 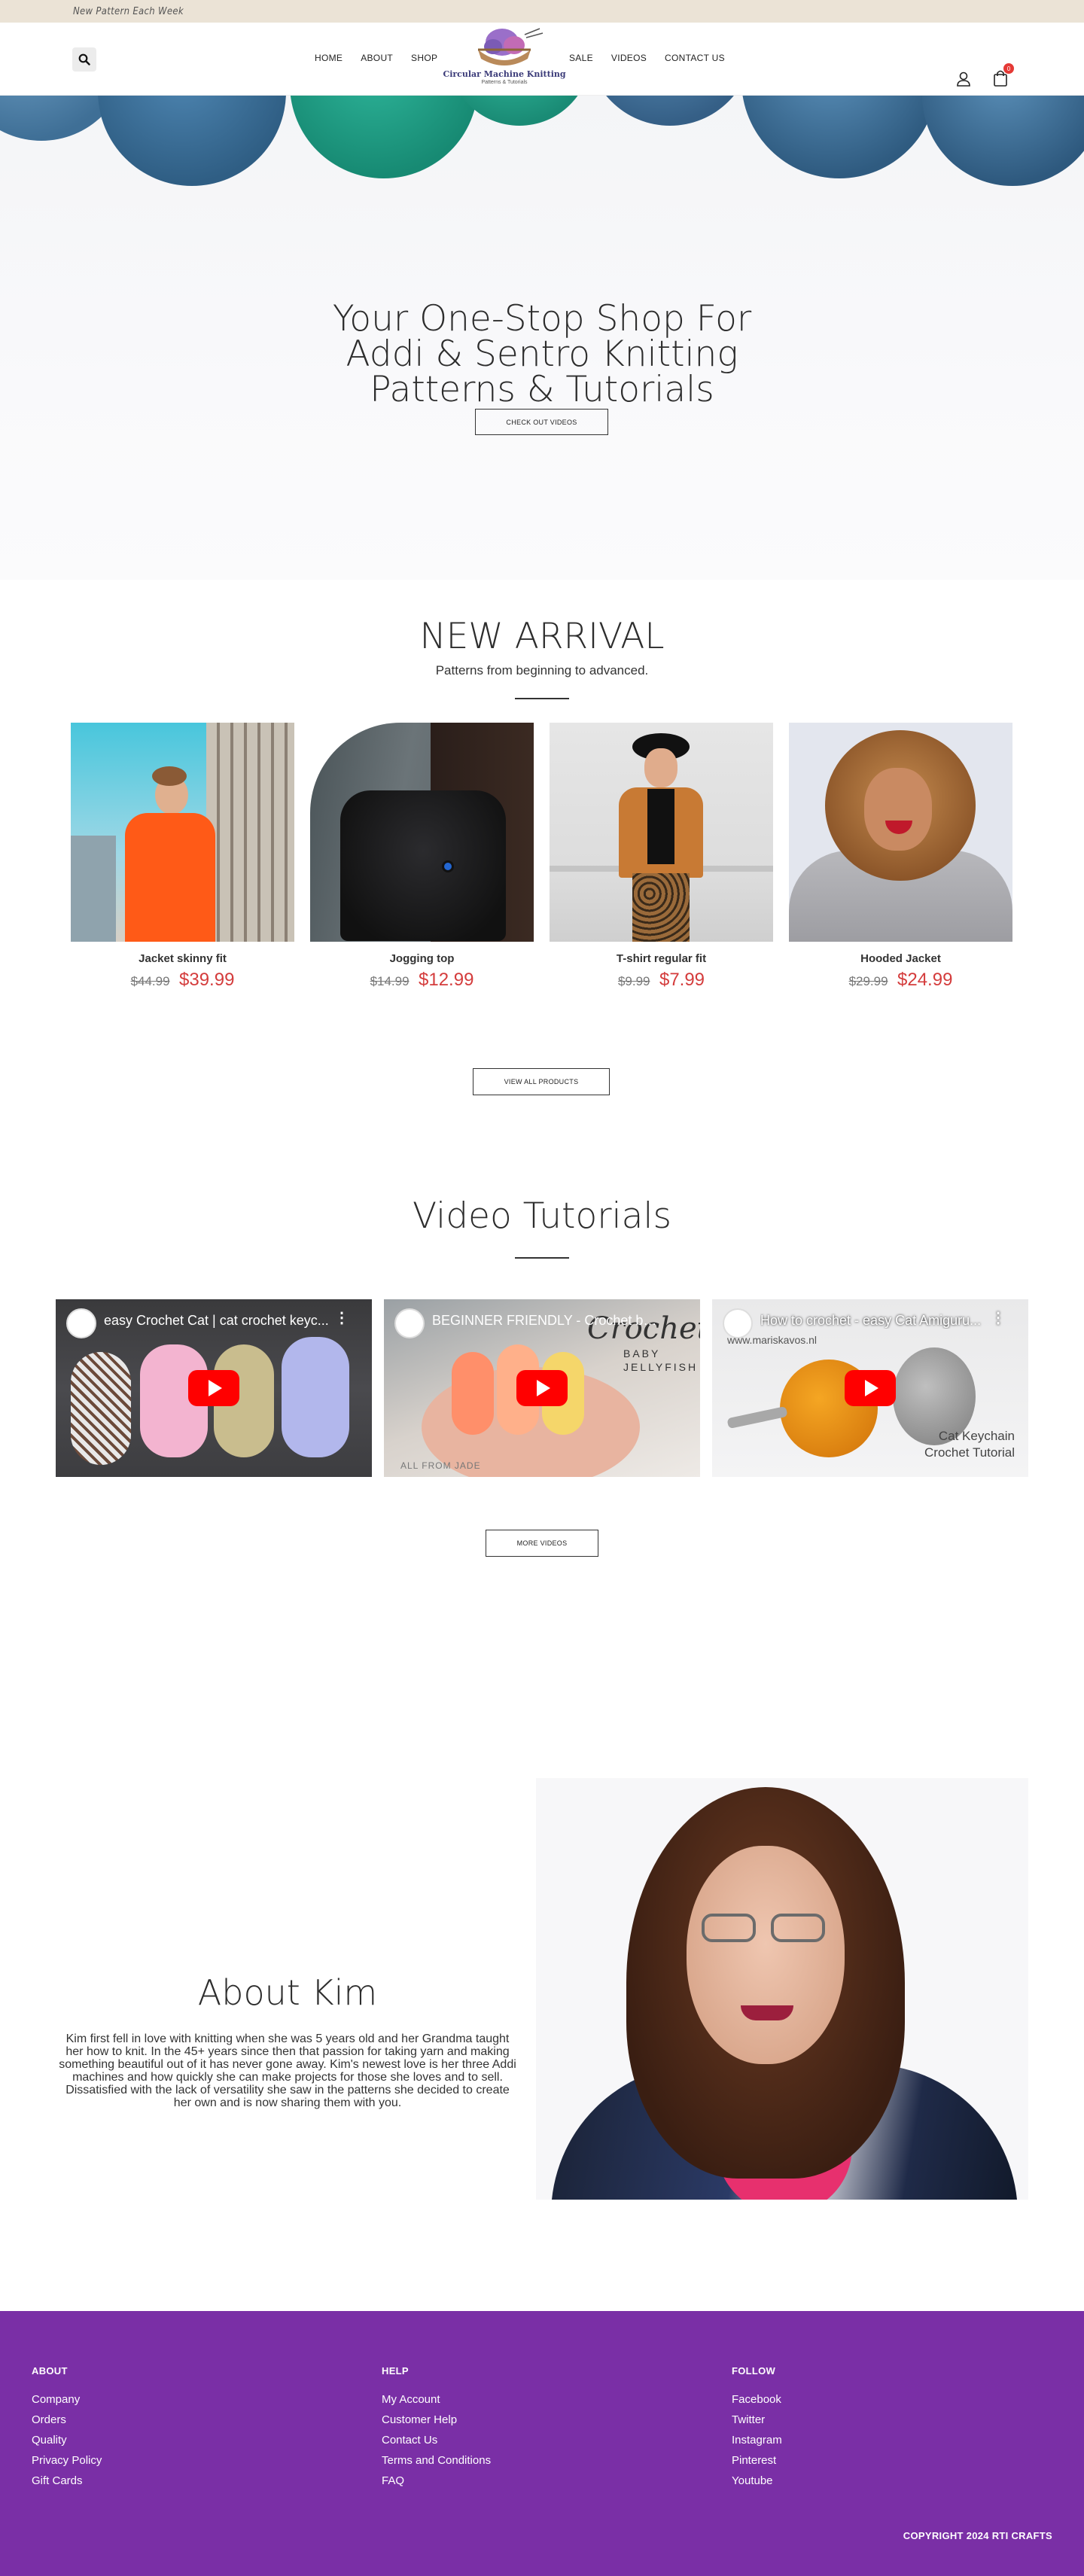 I want to click on nav-about: ABOUT, so click(x=377, y=58).